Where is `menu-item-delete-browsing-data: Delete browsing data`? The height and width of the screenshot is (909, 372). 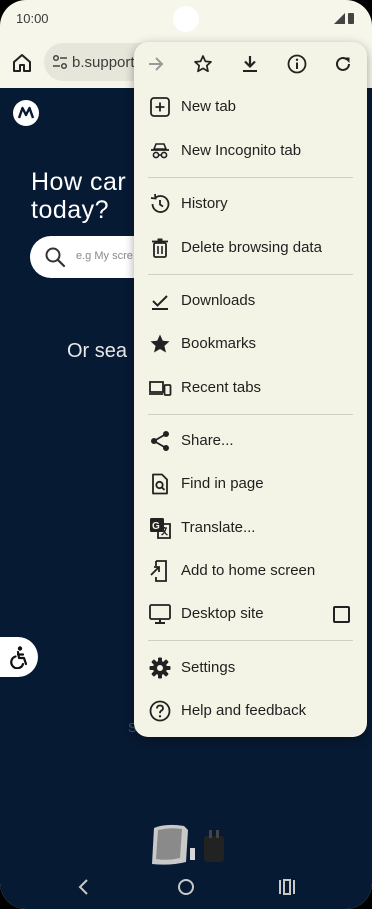 menu-item-delete-browsing-data: Delete browsing data is located at coordinates (250, 248).